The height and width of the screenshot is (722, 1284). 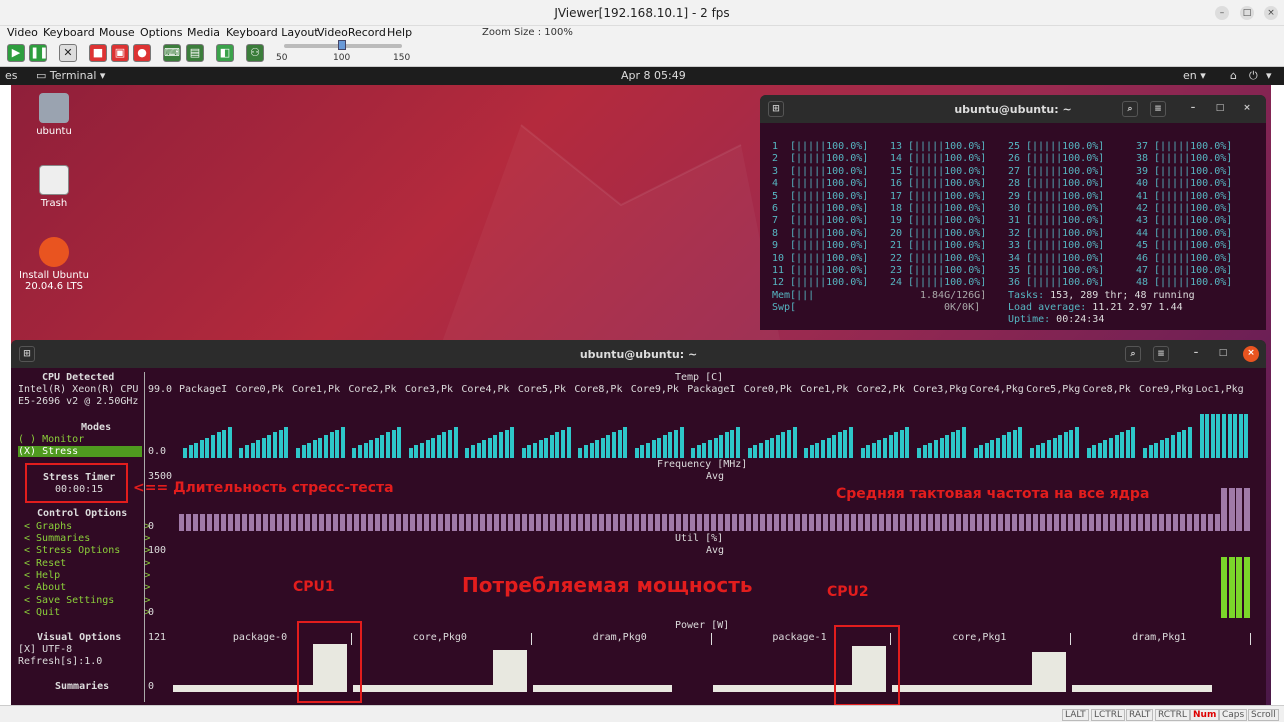 What do you see at coordinates (1194, 75) in the screenshot?
I see `language-indicator: en ▾` at bounding box center [1194, 75].